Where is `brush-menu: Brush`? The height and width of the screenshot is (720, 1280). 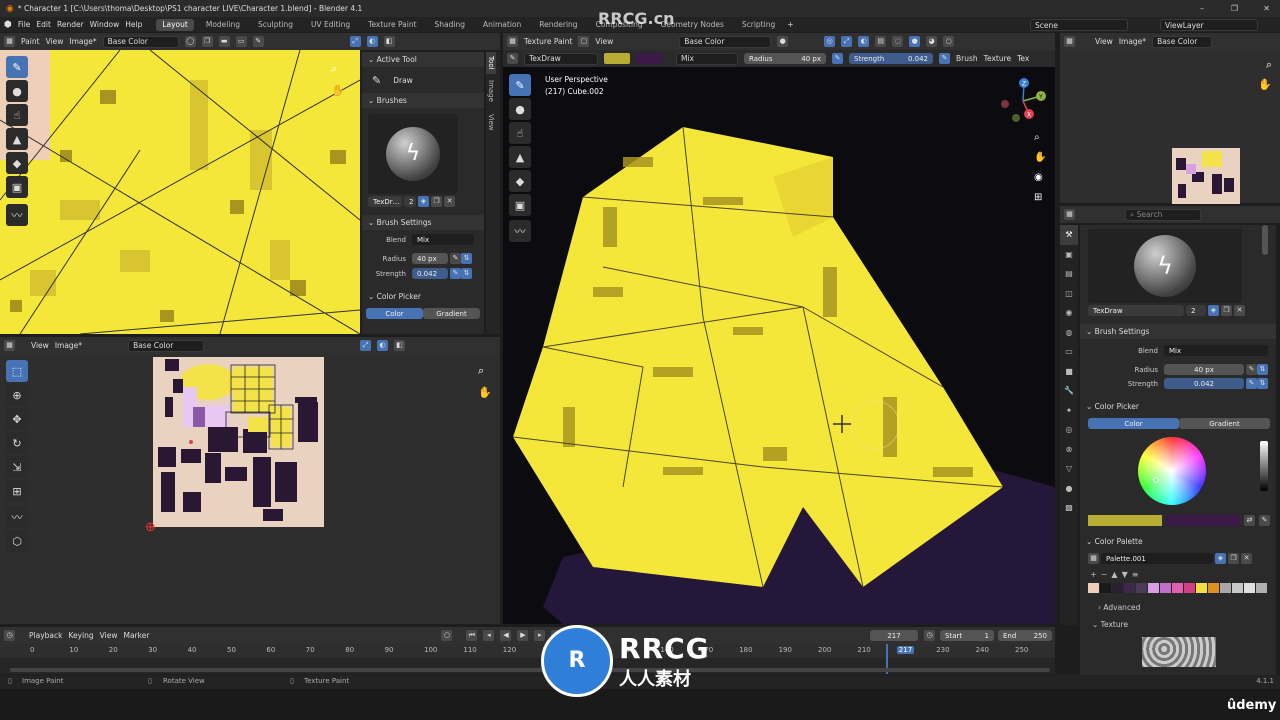
brush-menu: Brush is located at coordinates (967, 58).